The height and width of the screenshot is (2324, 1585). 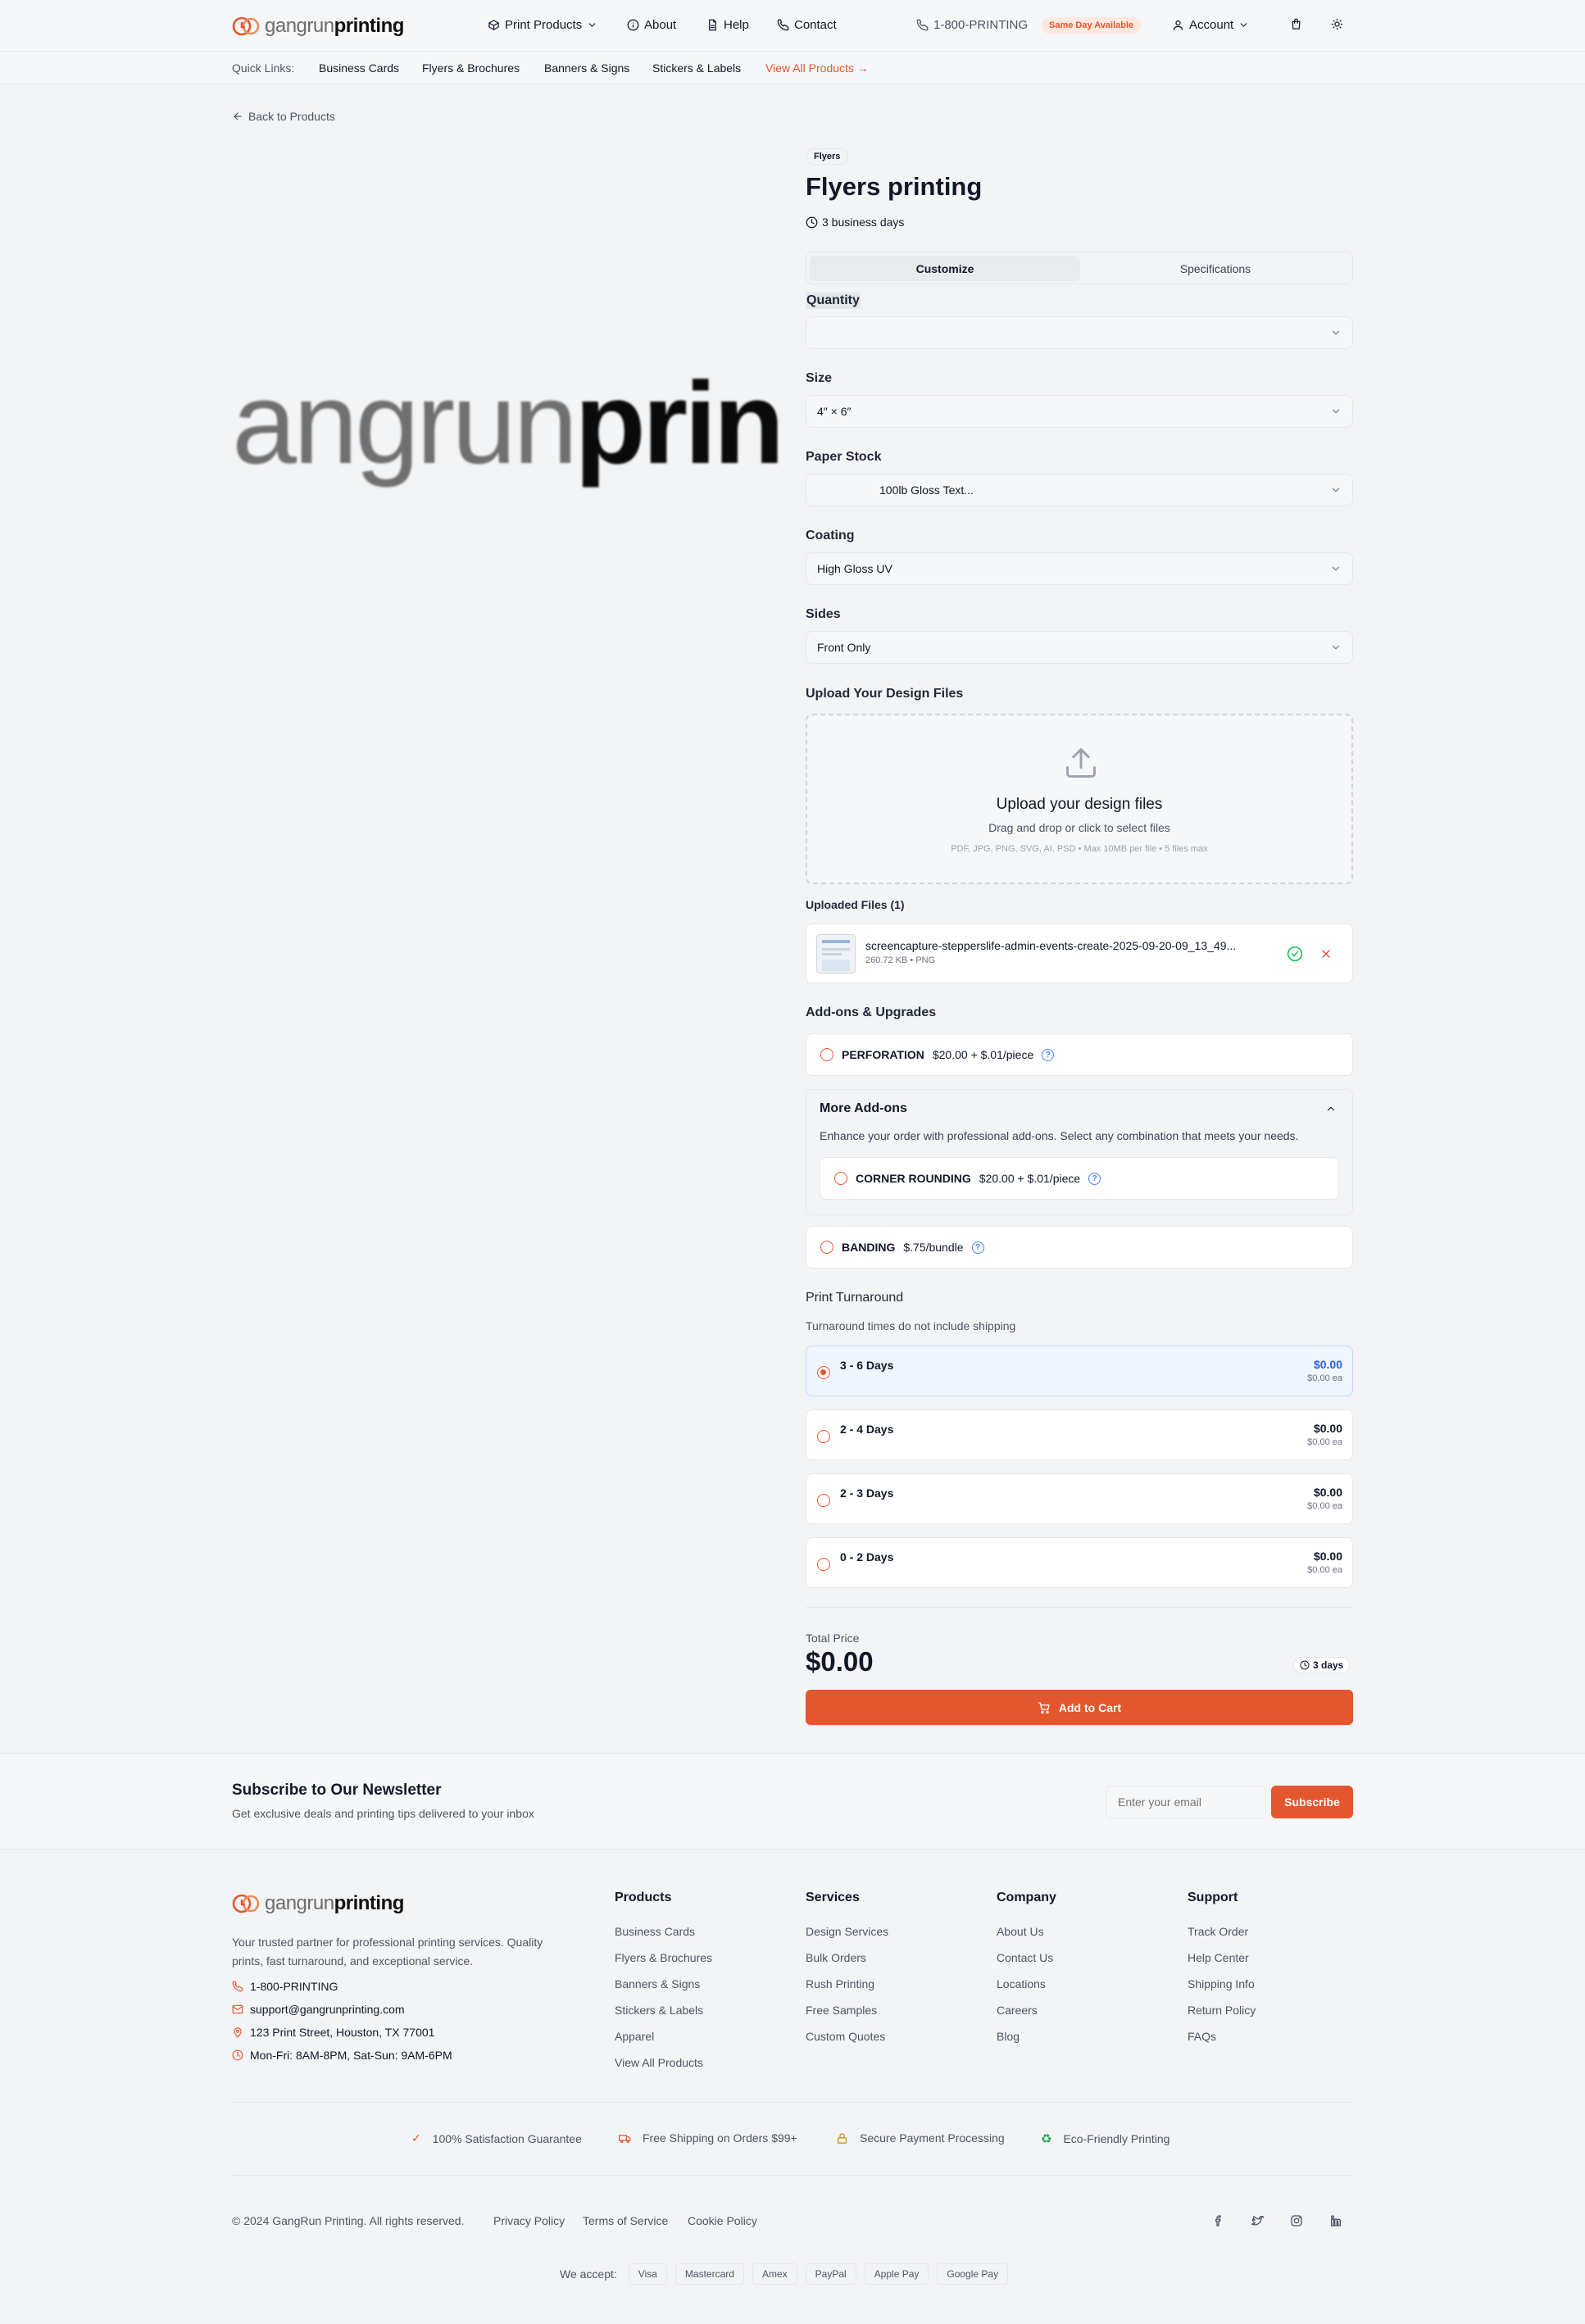 I want to click on footer-phone: 1-800-PRINTING, so click(x=285, y=1986).